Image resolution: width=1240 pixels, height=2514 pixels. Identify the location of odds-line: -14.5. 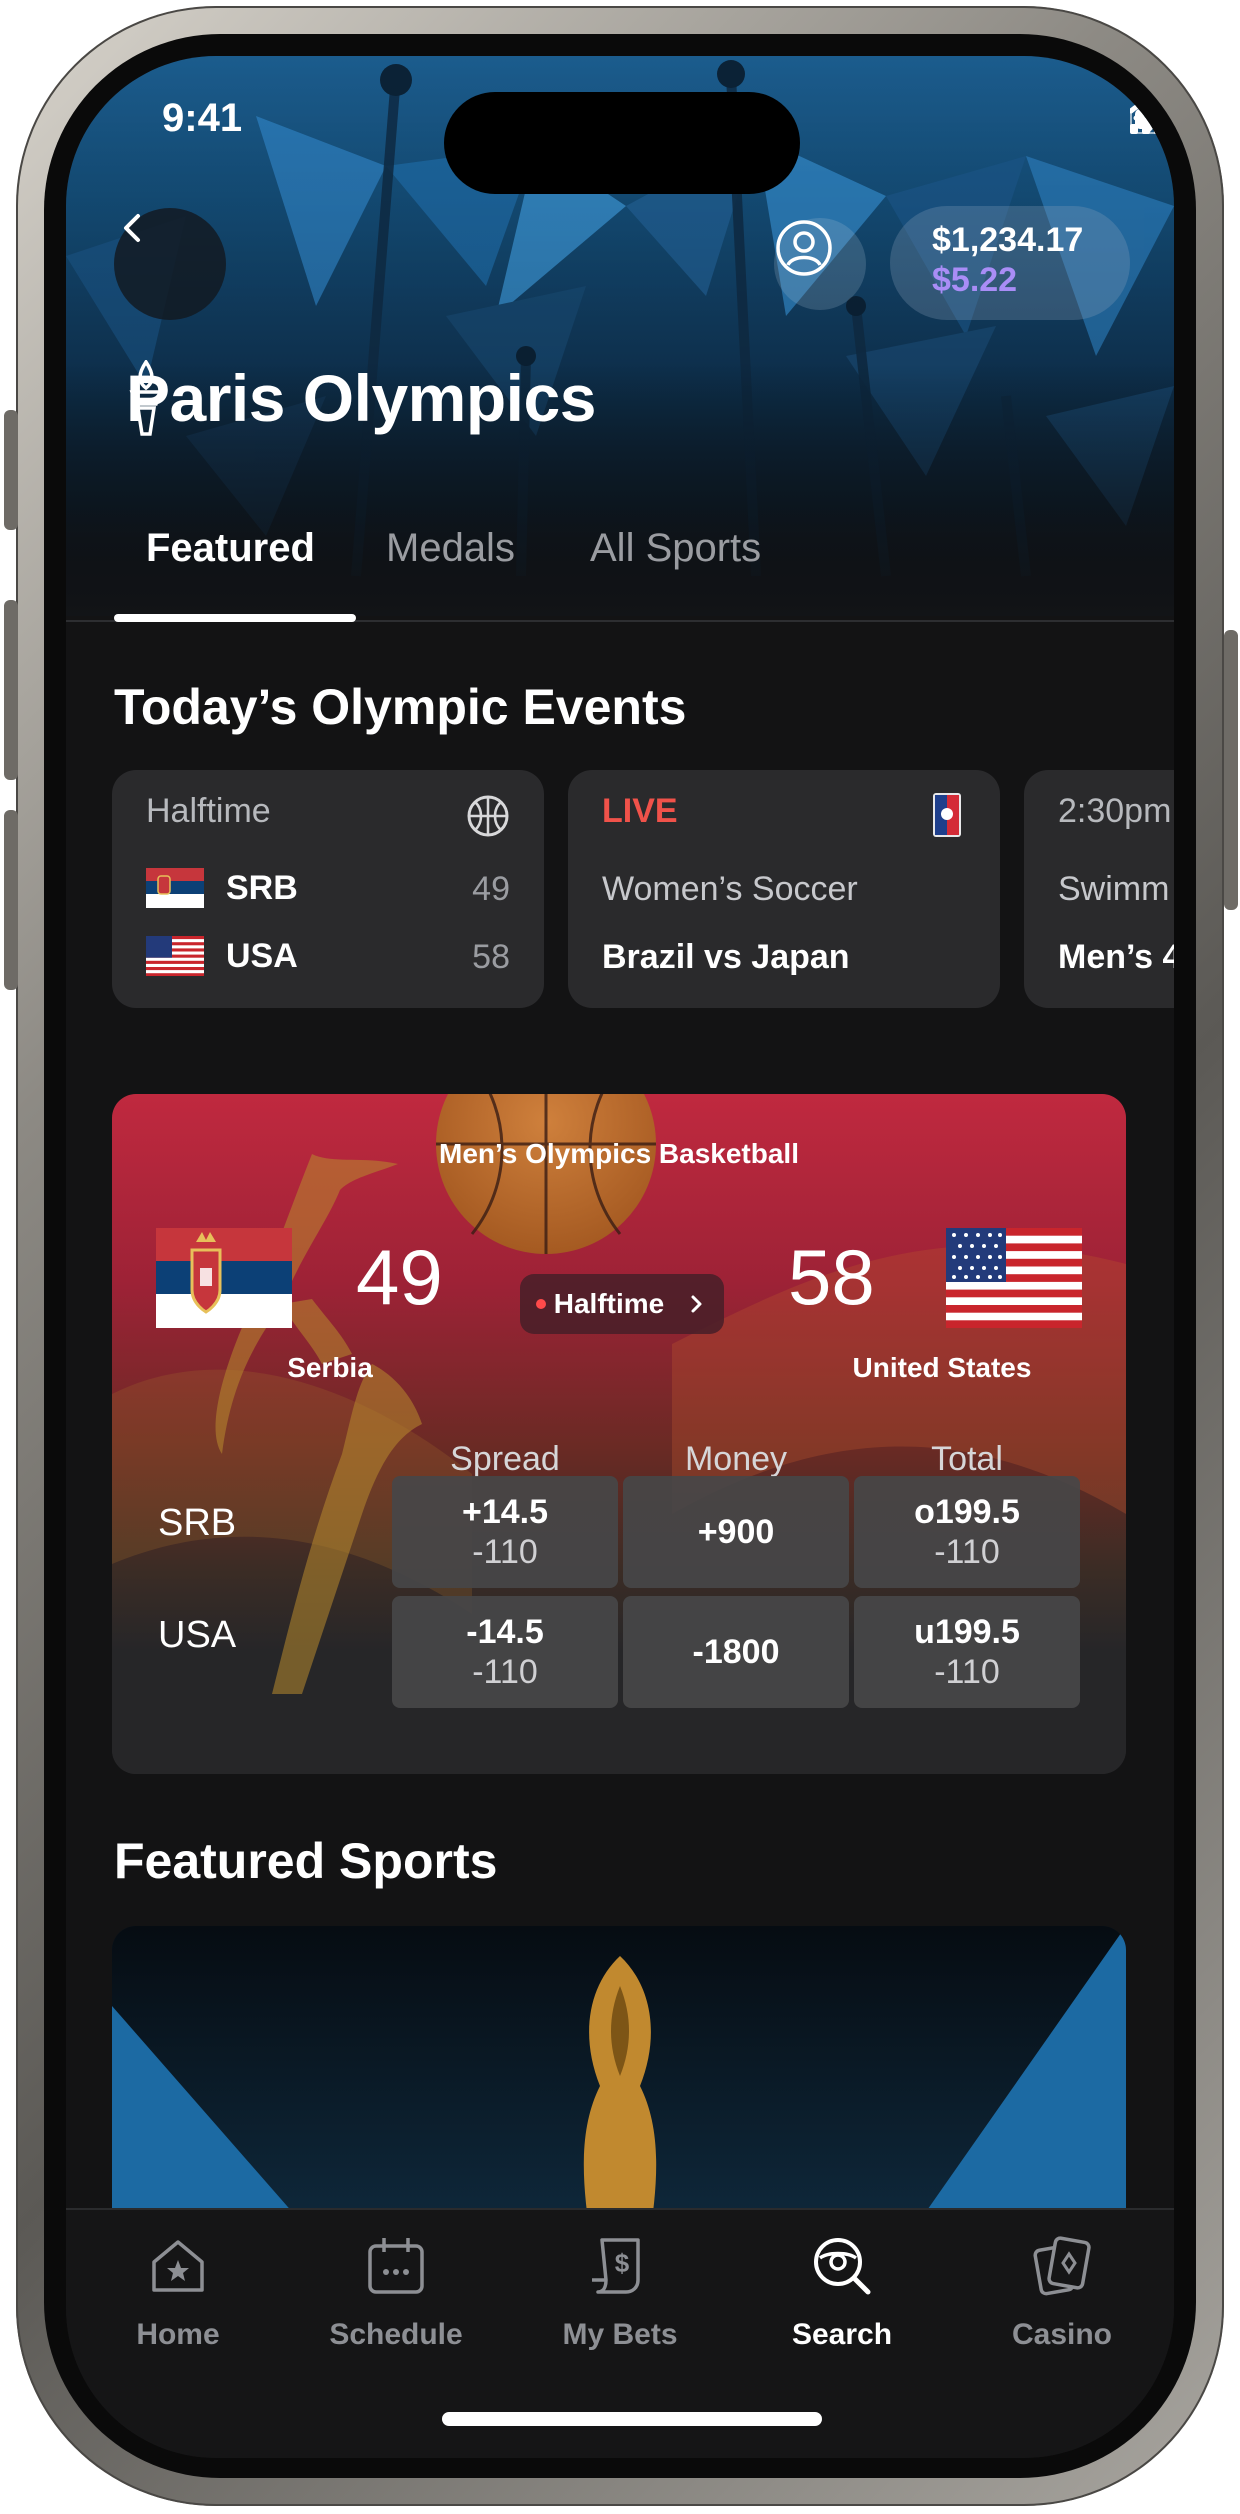
(505, 1632).